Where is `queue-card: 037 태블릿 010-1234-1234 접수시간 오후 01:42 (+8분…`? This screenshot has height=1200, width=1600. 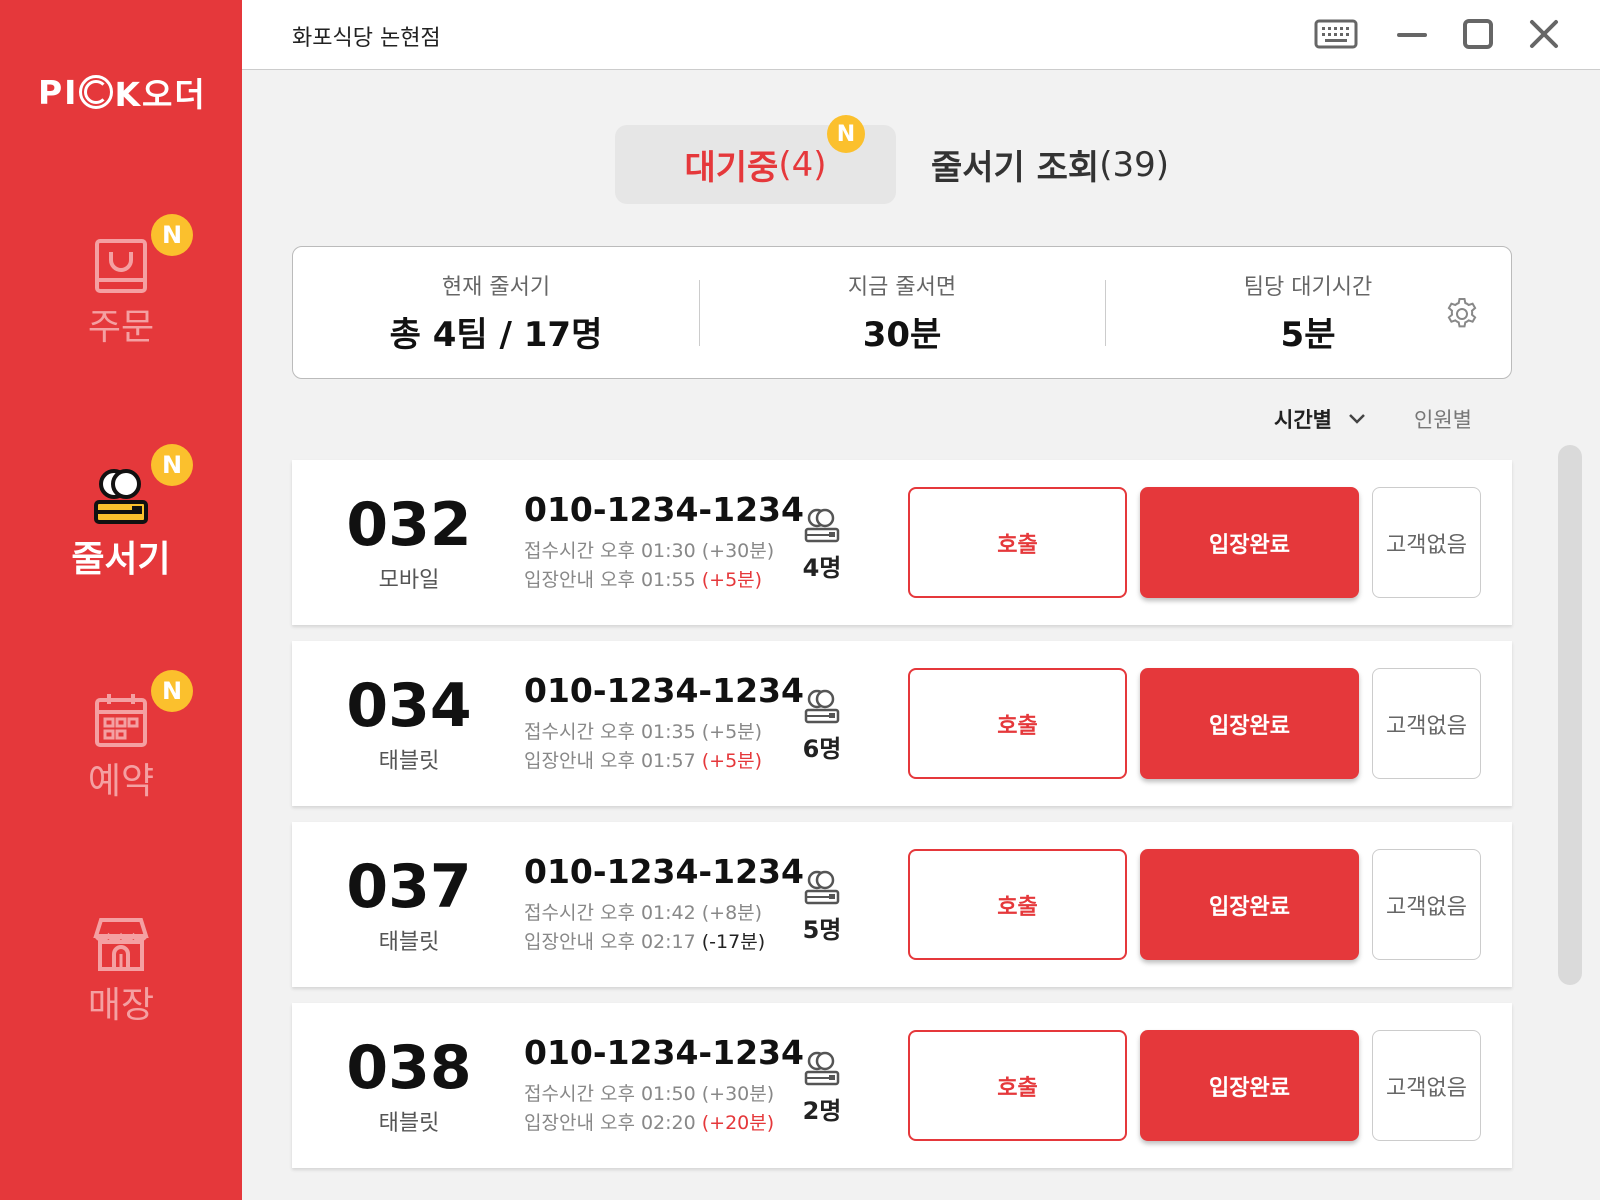
queue-card: 037 태블릿 010-1234-1234 접수시간 오후 01:42 (+8분… is located at coordinates (902, 904).